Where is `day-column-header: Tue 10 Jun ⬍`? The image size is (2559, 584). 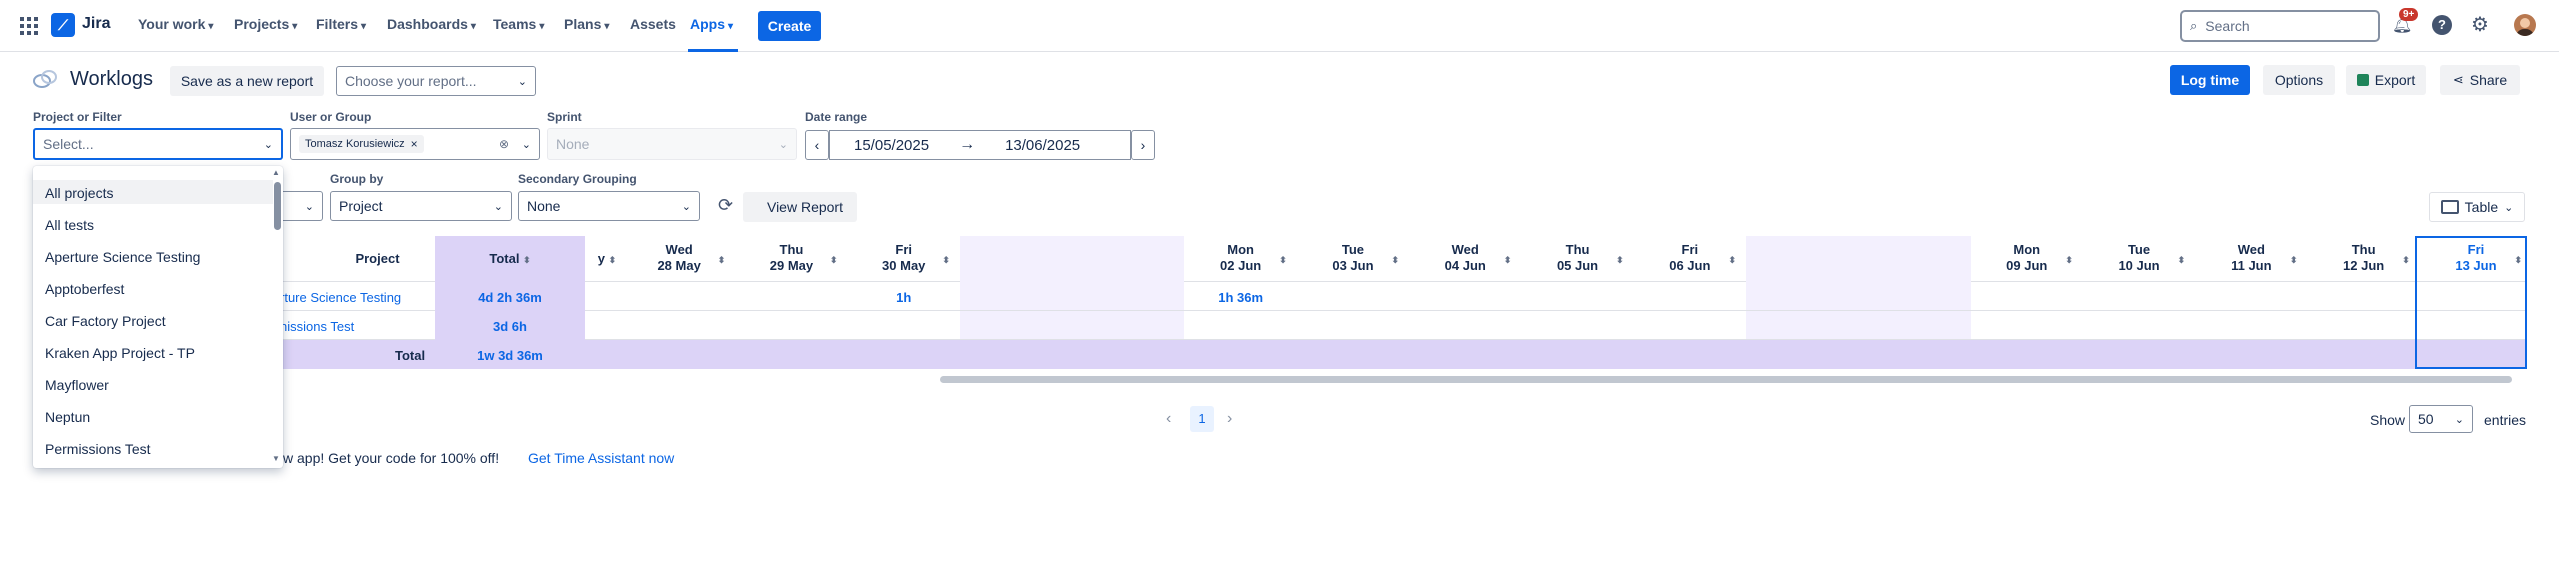
day-column-header: Tue 10 Jun ⬍ is located at coordinates (2139, 259).